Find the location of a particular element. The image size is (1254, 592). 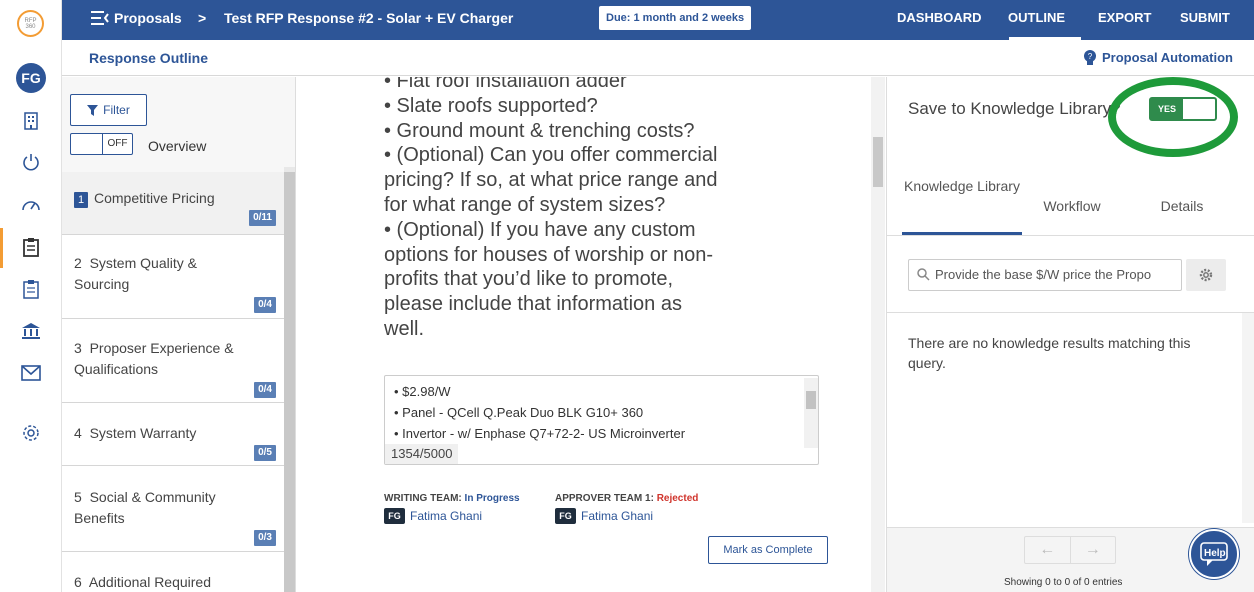

search-icon is located at coordinates (923, 274).